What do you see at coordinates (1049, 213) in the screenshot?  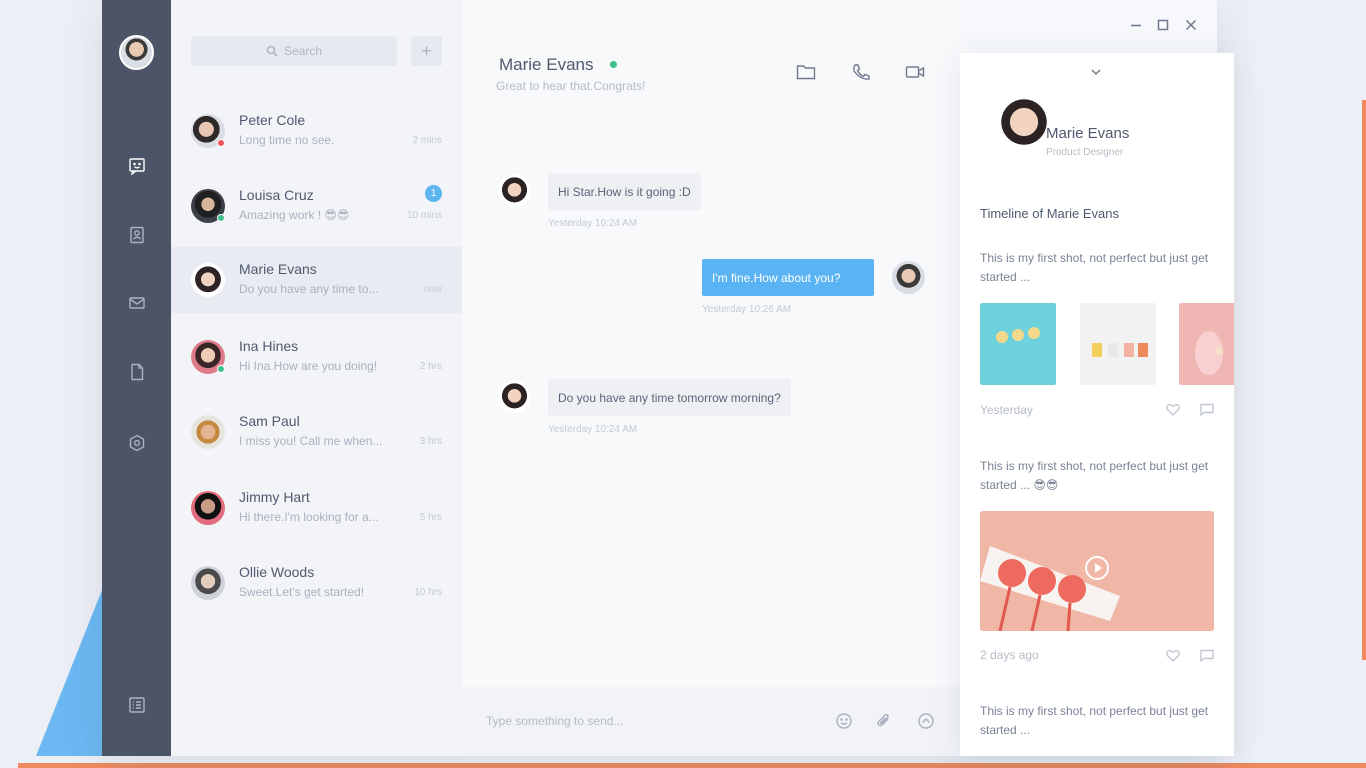 I see `timeline-title: Timeline of Marie Evans` at bounding box center [1049, 213].